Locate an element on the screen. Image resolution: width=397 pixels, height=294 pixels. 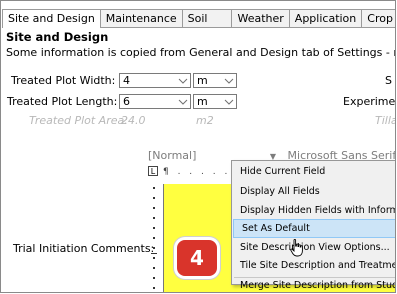
treated-plot-length-field: 6 is located at coordinates (155, 101).